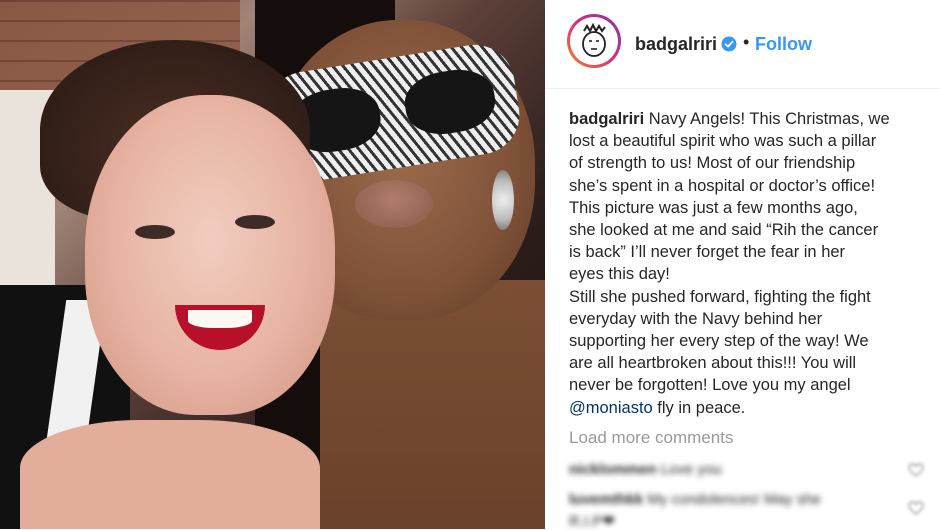 The width and height of the screenshot is (940, 530). What do you see at coordinates (651, 438) in the screenshot?
I see `load-more-comments-button: Load more comments` at bounding box center [651, 438].